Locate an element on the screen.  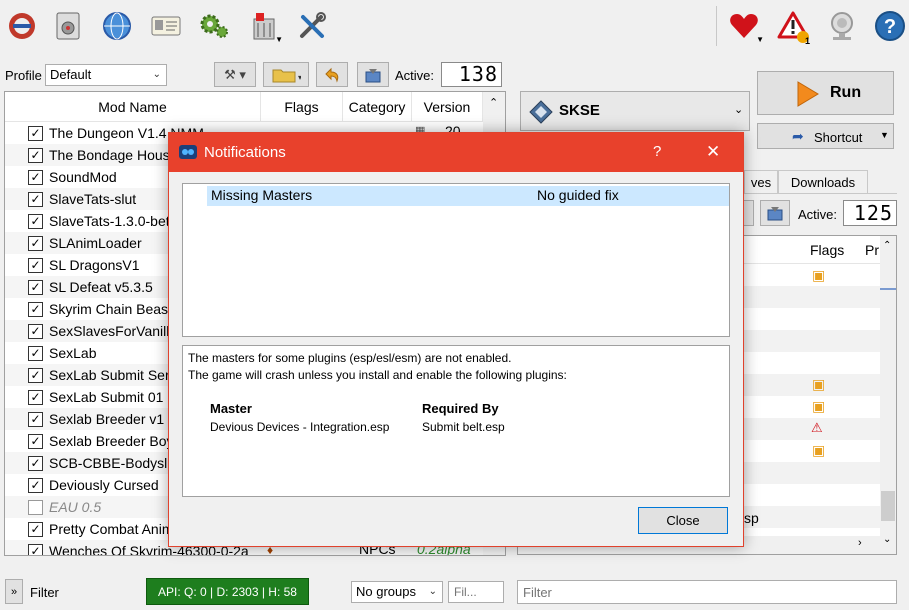
run-button: Run is located at coordinates (825, 93).